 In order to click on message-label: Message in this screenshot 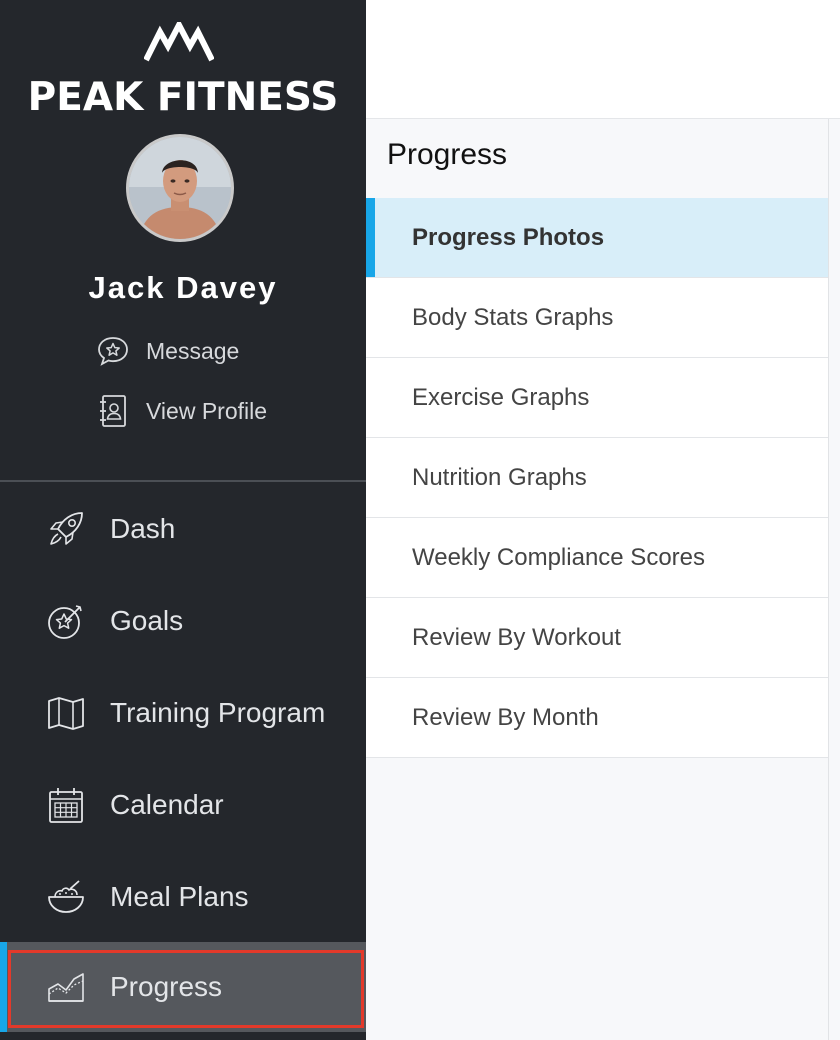, I will do `click(193, 350)`.